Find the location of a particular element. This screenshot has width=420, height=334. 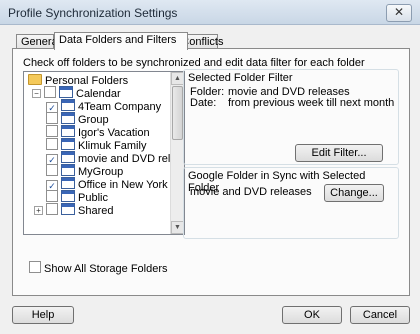

date-label: Date: is located at coordinates (203, 103).